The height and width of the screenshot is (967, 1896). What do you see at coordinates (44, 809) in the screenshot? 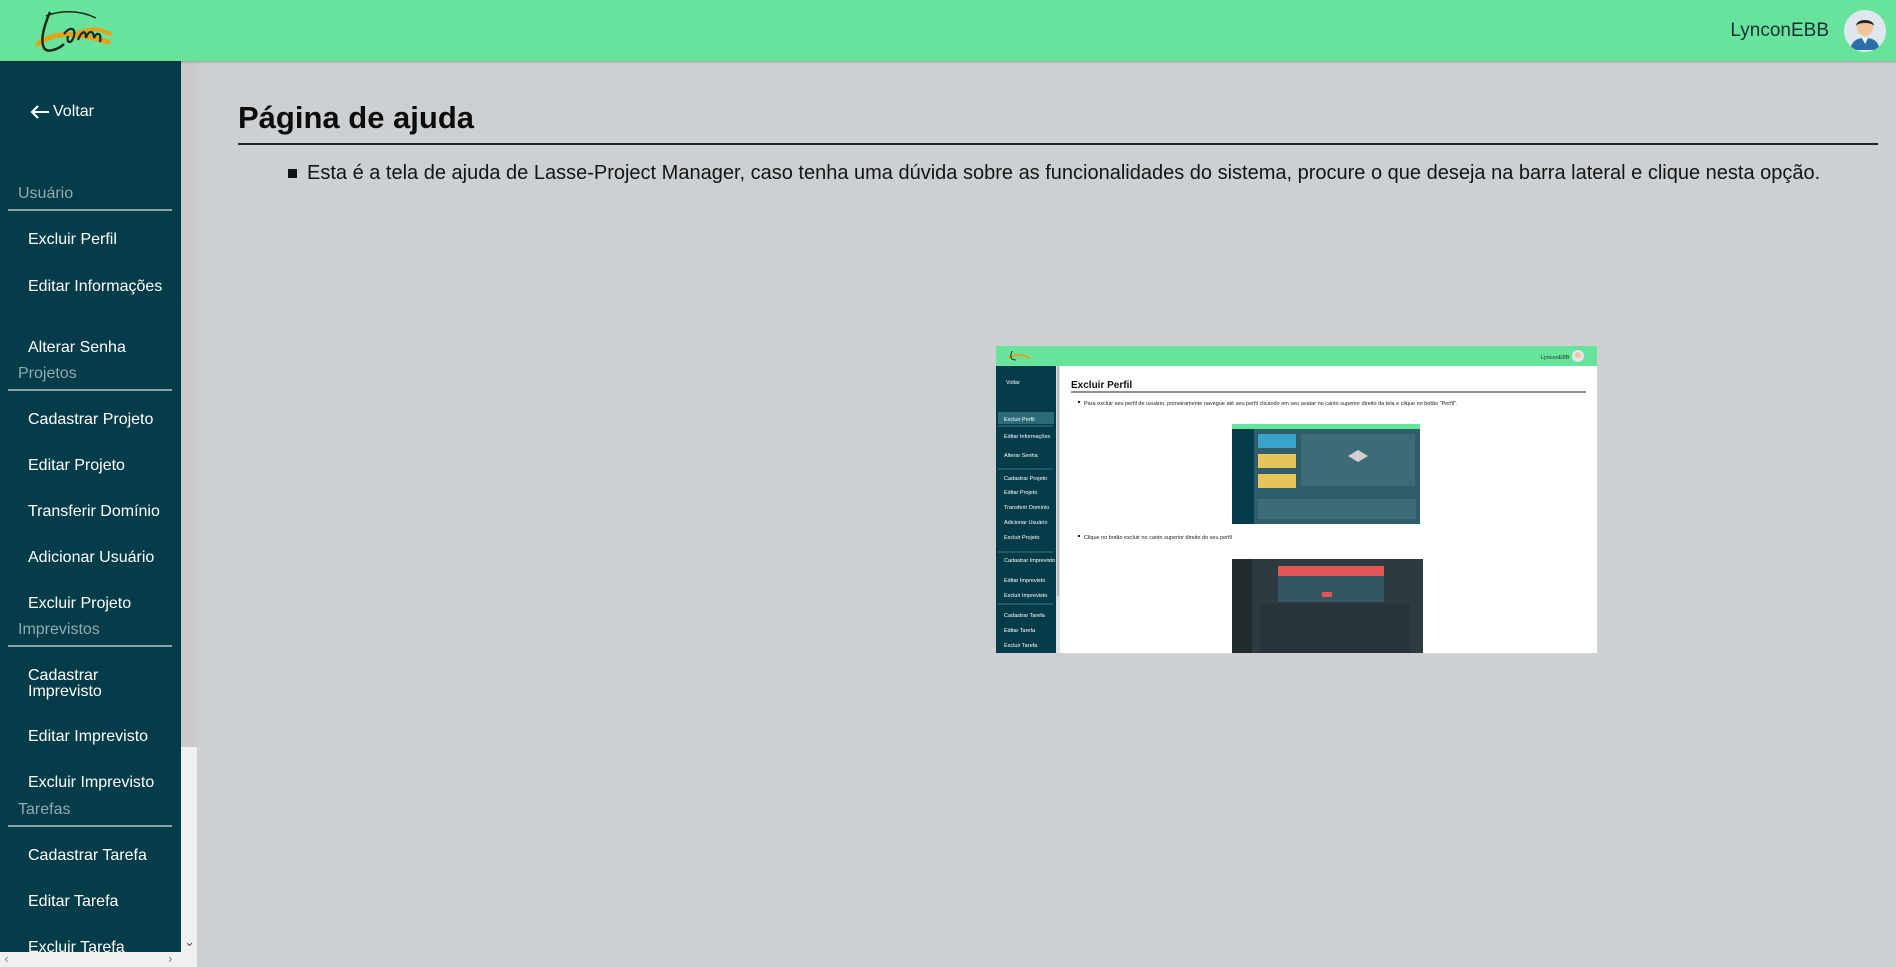
I see `section-title-tarefas: Tarefas` at bounding box center [44, 809].